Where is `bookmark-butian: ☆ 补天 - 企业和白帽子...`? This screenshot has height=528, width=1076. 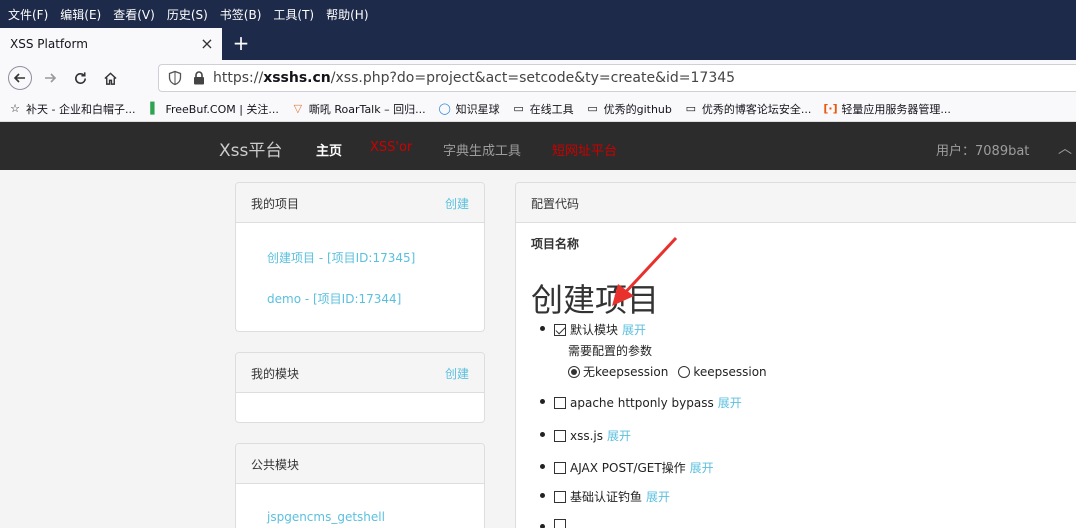 bookmark-butian: ☆ 补天 - 企业和白帽子... is located at coordinates (71, 109).